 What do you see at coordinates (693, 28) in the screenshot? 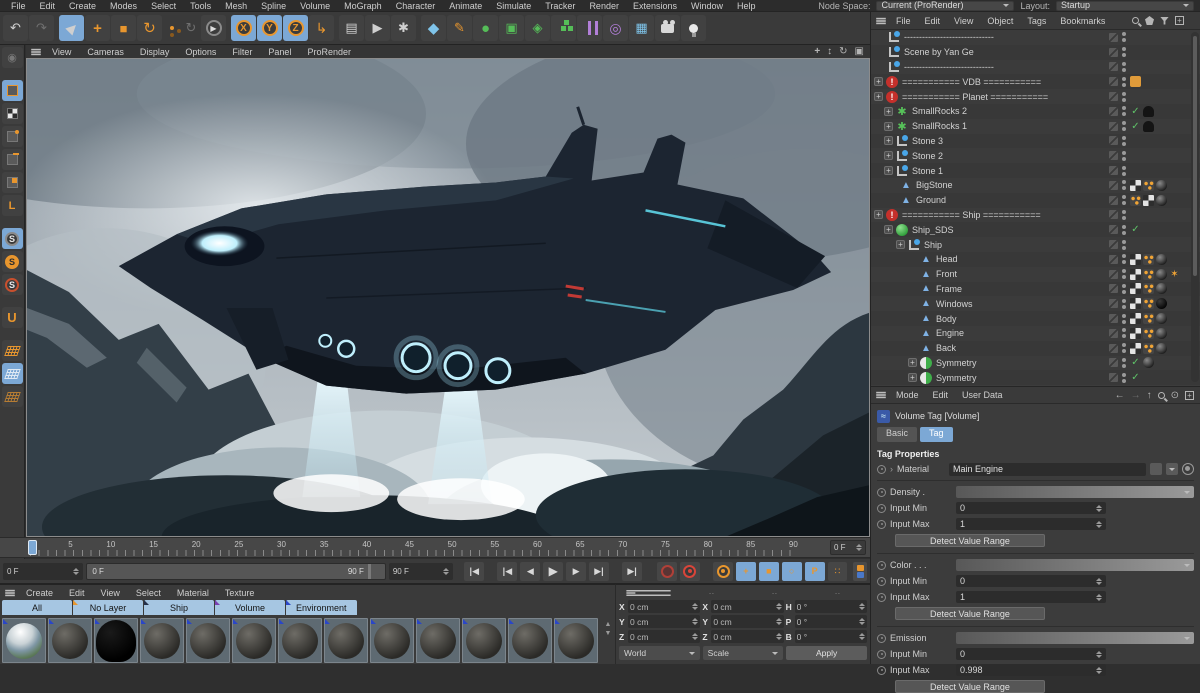
I see `light-button` at bounding box center [693, 28].